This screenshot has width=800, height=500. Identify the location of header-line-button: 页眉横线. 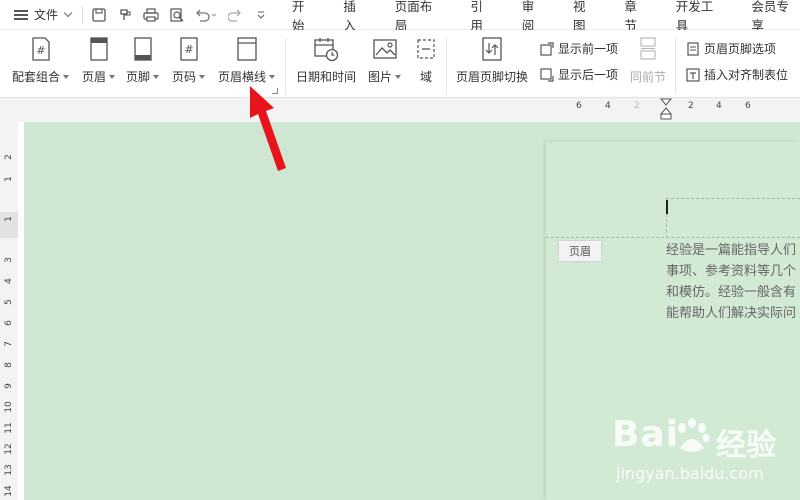
(247, 60).